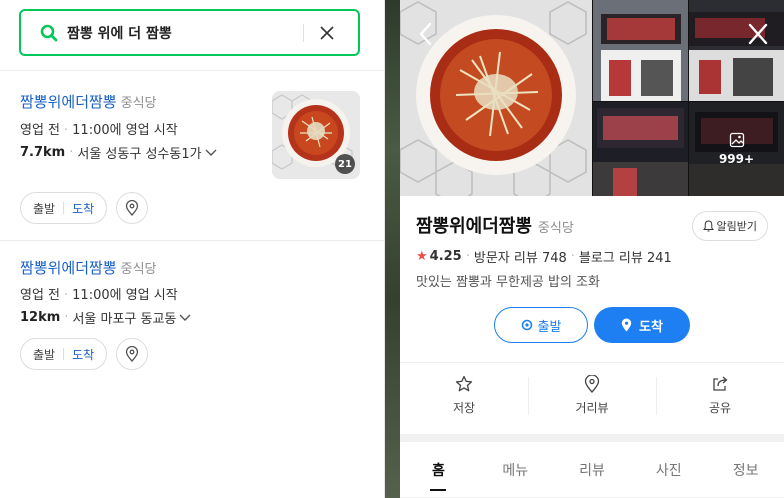 Image resolution: width=784 pixels, height=498 pixels. What do you see at coordinates (182, 32) in the screenshot?
I see `search-input` at bounding box center [182, 32].